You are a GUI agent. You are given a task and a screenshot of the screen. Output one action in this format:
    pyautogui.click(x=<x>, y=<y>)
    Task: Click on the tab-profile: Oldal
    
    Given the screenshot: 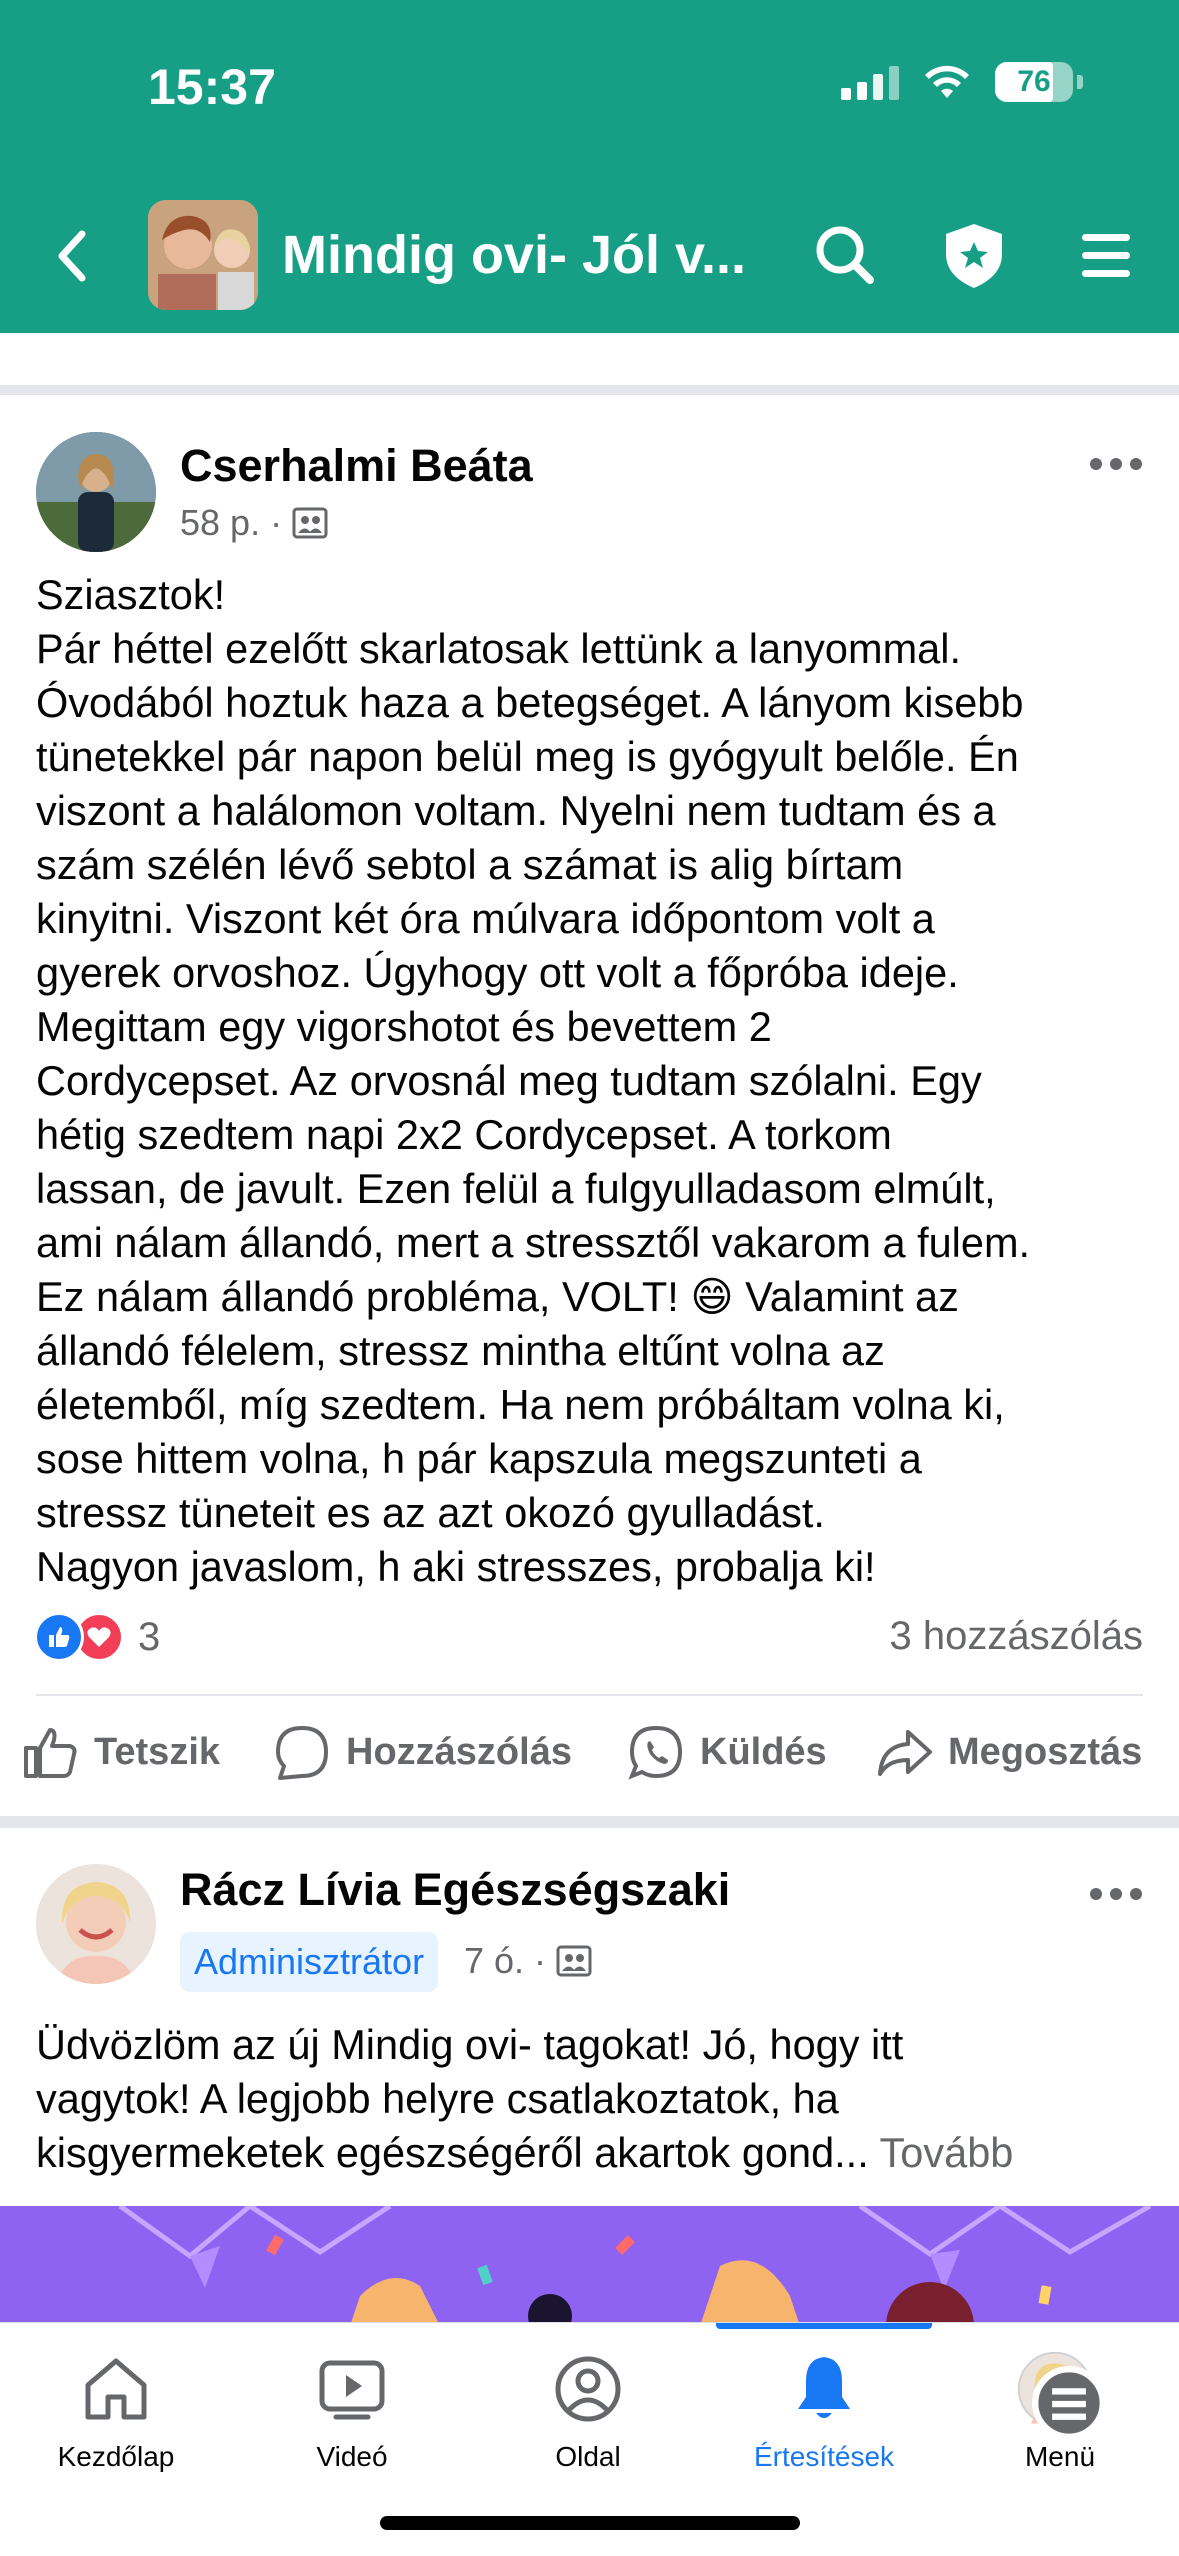 What is the action you would take?
    pyautogui.click(x=588, y=2412)
    